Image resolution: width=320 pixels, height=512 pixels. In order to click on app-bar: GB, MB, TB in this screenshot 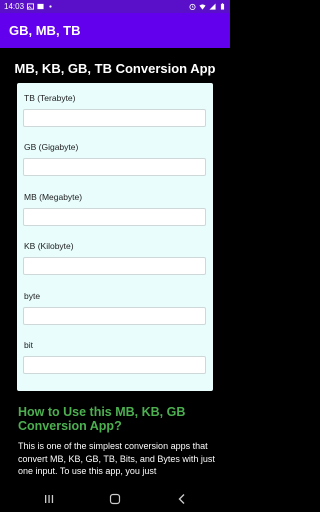, I will do `click(115, 30)`.